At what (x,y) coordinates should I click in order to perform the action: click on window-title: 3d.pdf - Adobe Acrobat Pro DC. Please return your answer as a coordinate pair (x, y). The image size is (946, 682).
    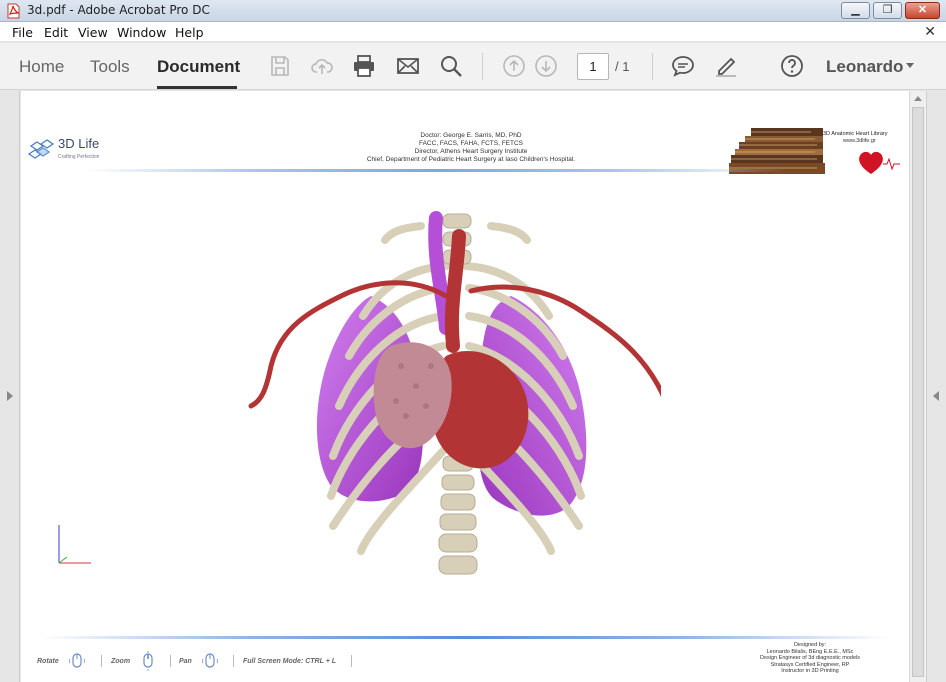
    Looking at the image, I should click on (118, 10).